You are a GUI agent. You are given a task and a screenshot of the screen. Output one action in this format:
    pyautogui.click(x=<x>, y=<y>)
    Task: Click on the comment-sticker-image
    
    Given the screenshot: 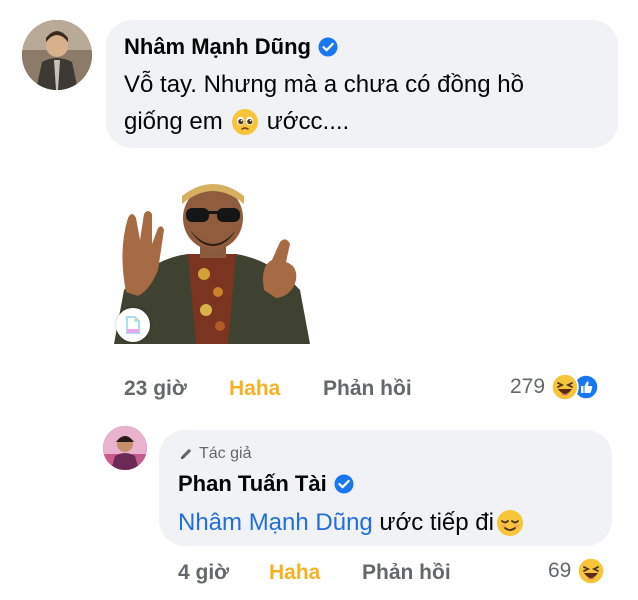 What is the action you would take?
    pyautogui.click(x=212, y=262)
    